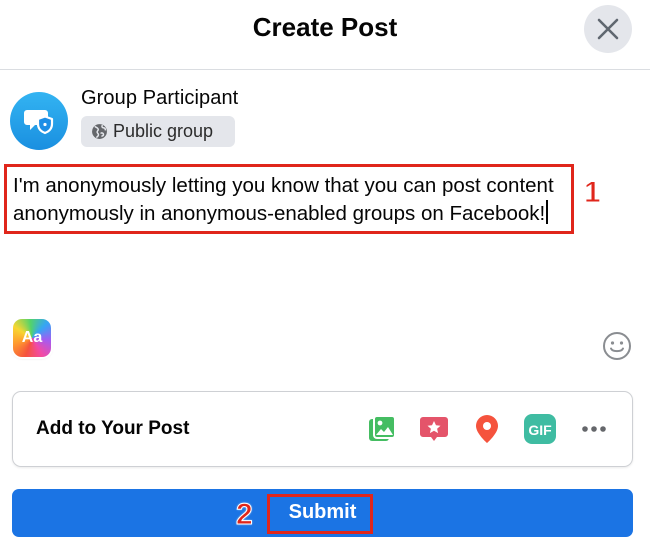 This screenshot has width=650, height=553. Describe the element at coordinates (99, 131) in the screenshot. I see `globe-icon` at that location.